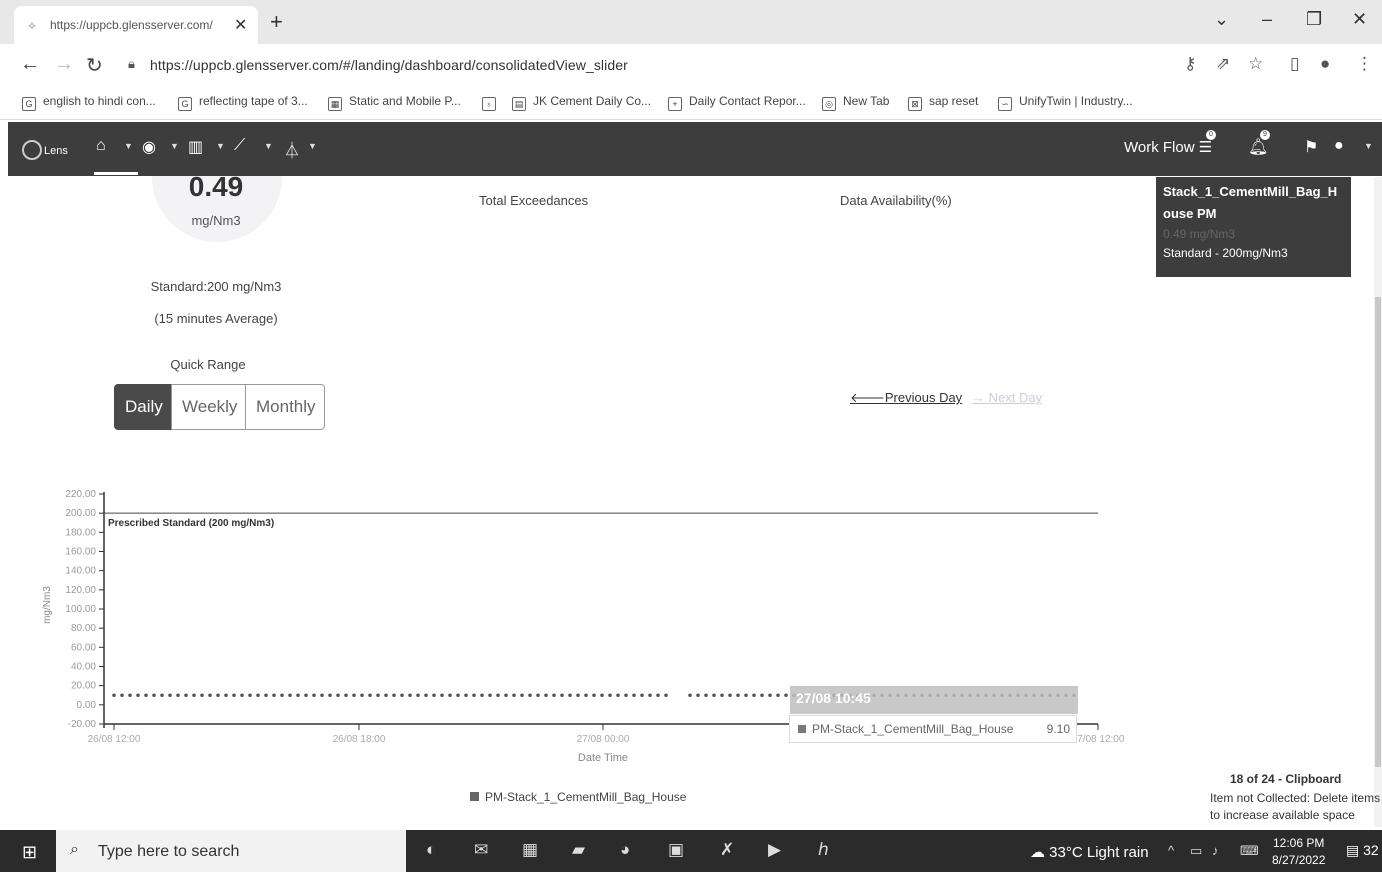 This screenshot has height=872, width=1382. Describe the element at coordinates (335, 104) in the screenshot. I see `bookmark-grid-icon: ▦` at that location.